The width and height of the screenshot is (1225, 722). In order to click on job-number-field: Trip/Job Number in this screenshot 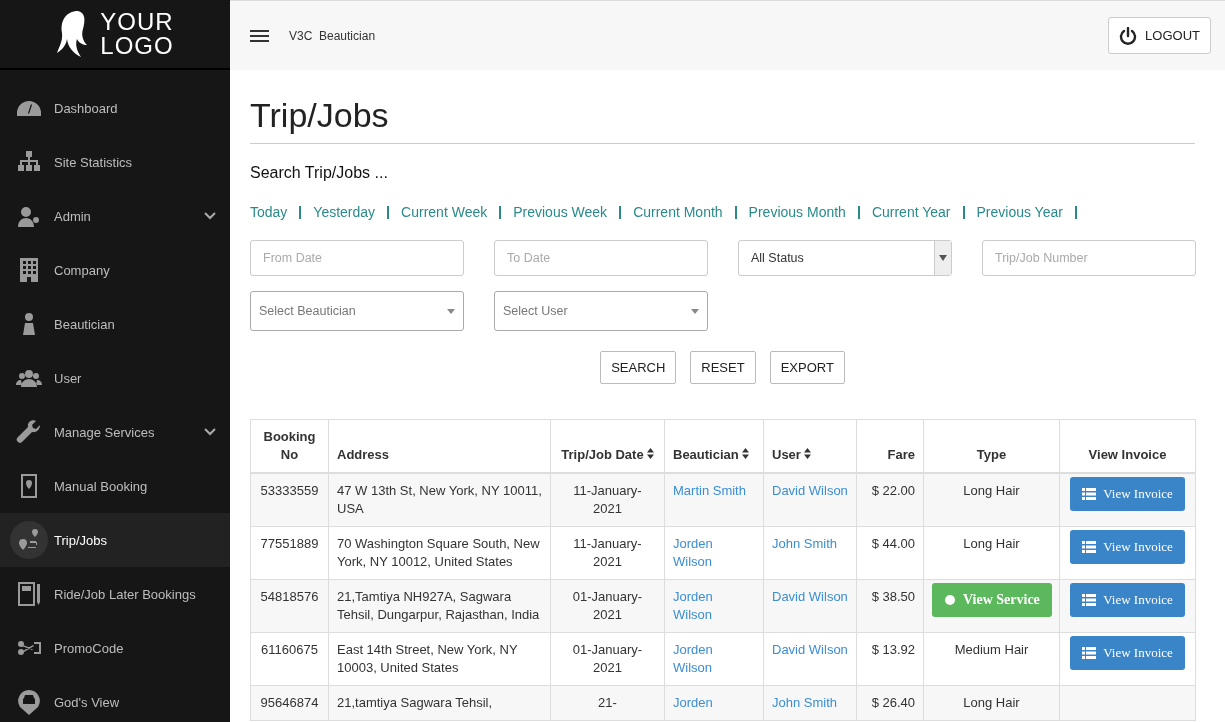, I will do `click(1089, 258)`.